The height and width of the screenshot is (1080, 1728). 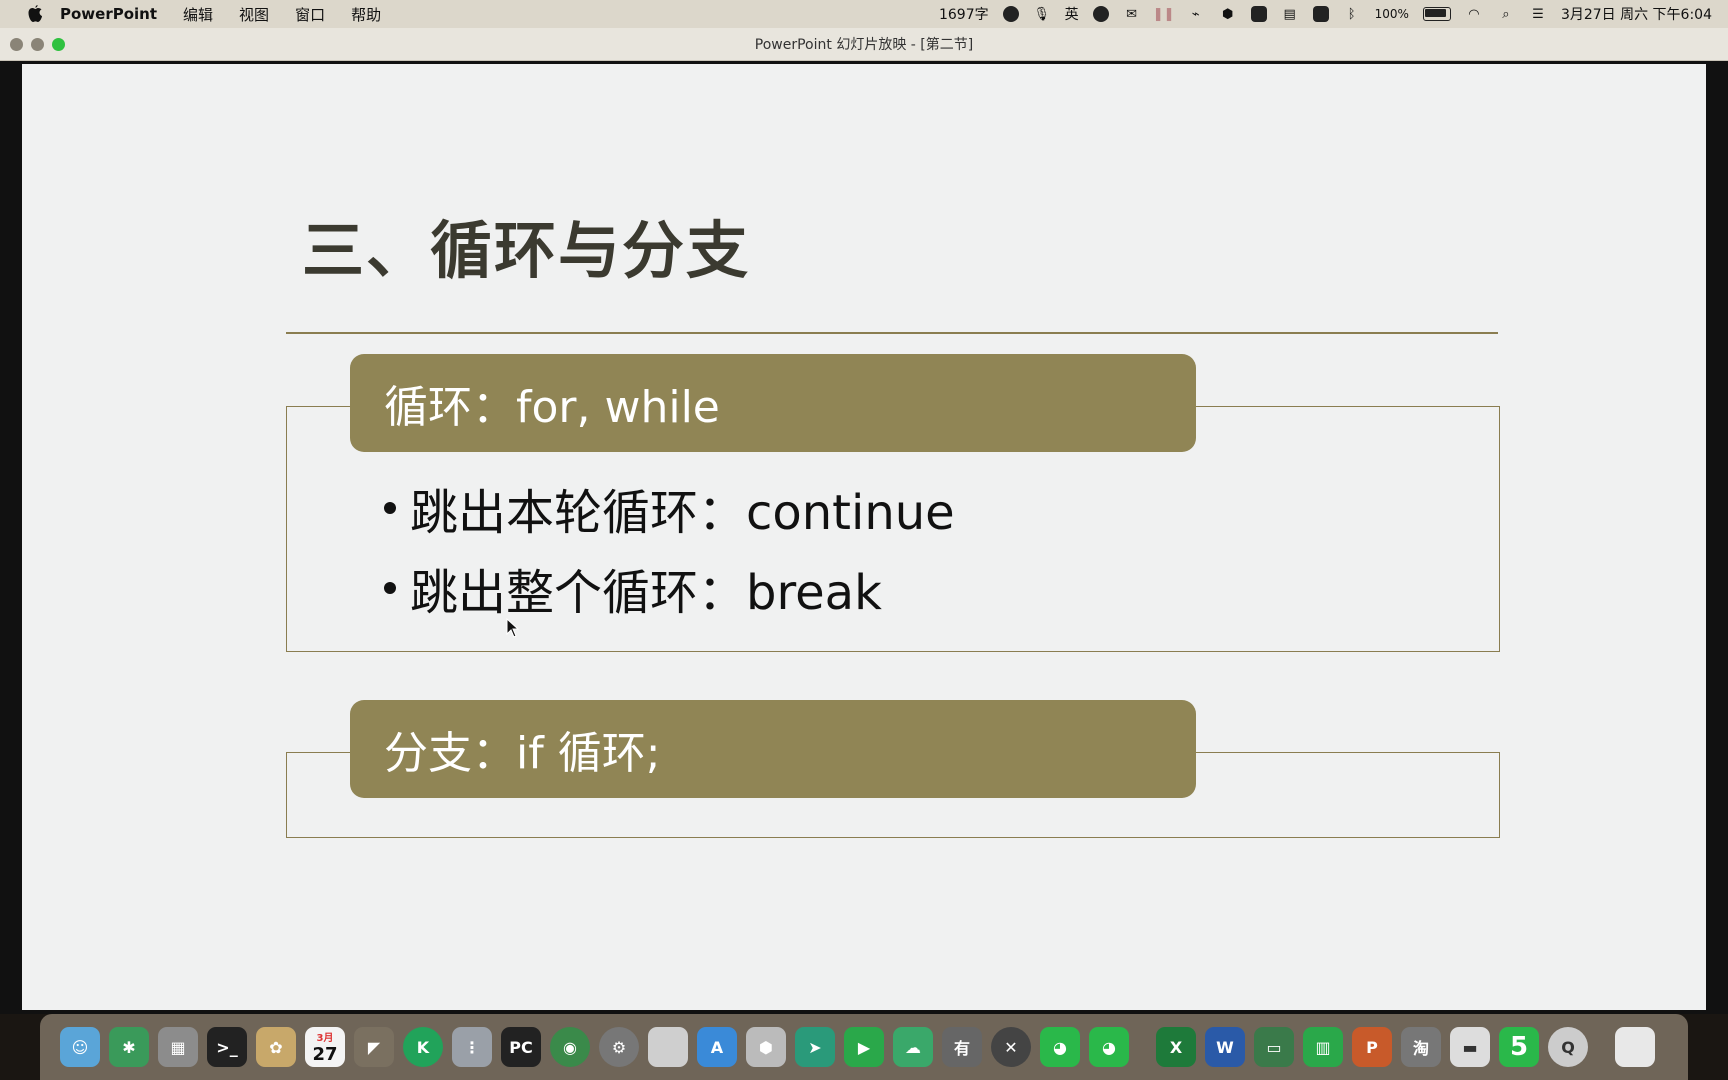 I want to click on signal-icon: ⌁, so click(x=1196, y=14).